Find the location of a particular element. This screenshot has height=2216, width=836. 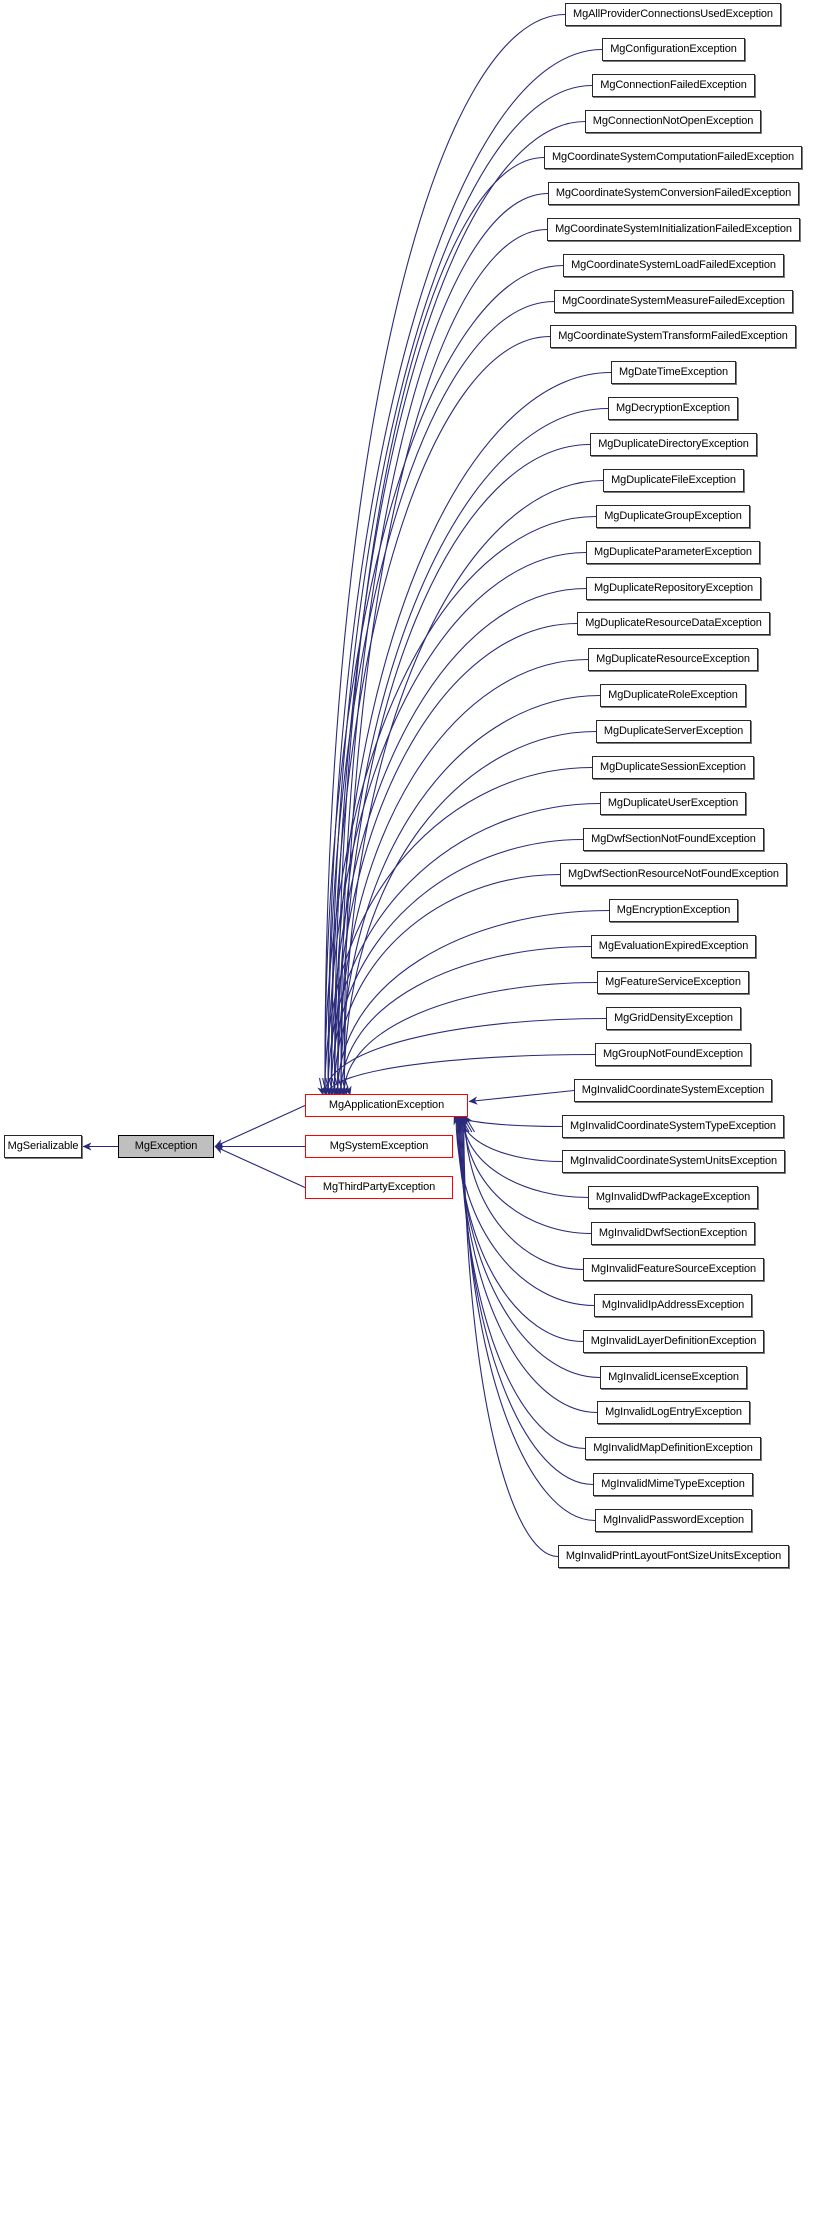

node-label: MgInvalidPasswordException is located at coordinates (673, 1520).